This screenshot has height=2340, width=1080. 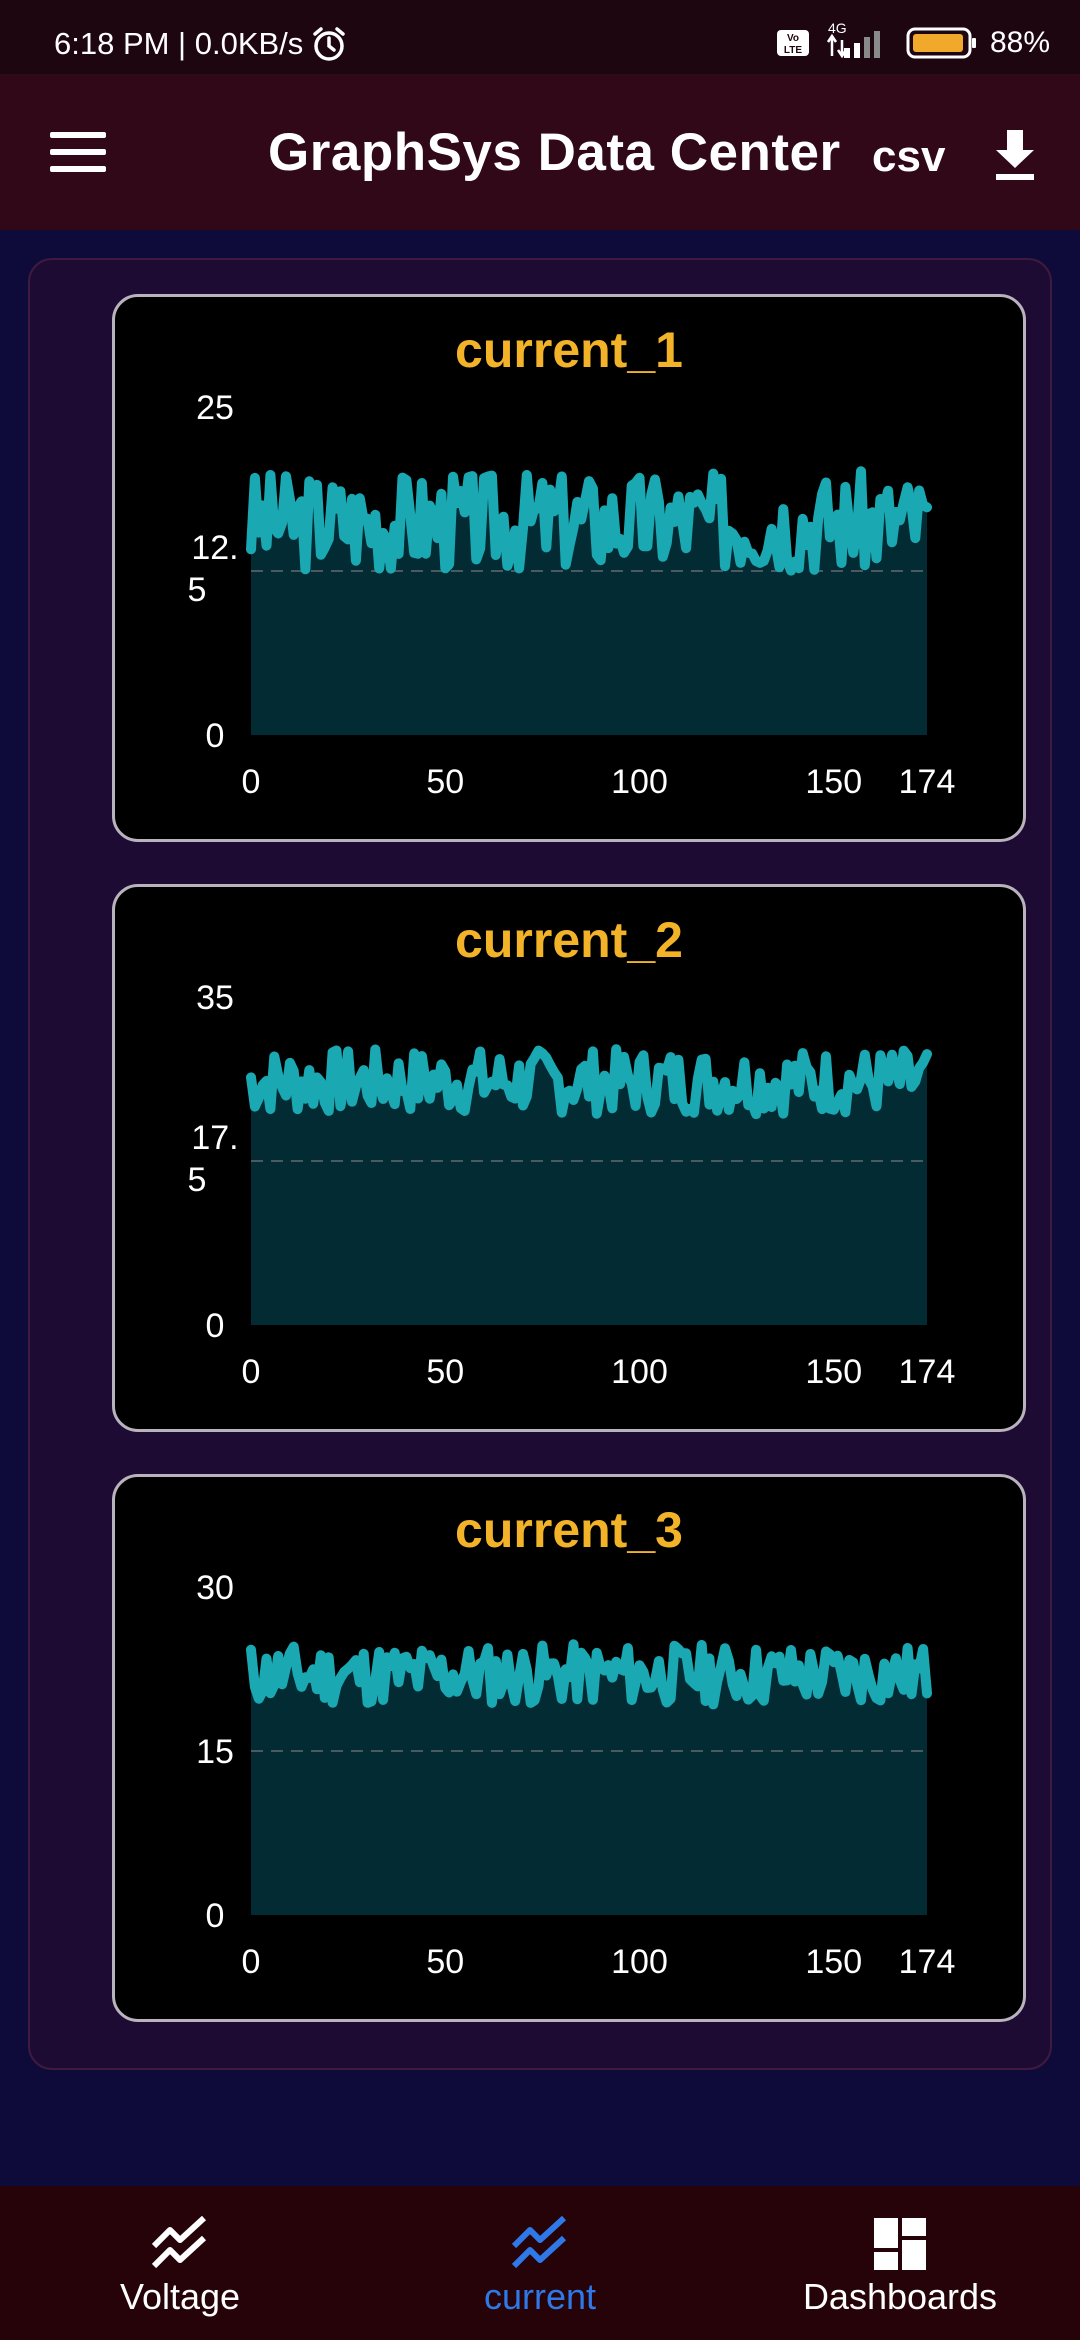 I want to click on nav-label-dashboards: Dashboards, so click(x=900, y=2296).